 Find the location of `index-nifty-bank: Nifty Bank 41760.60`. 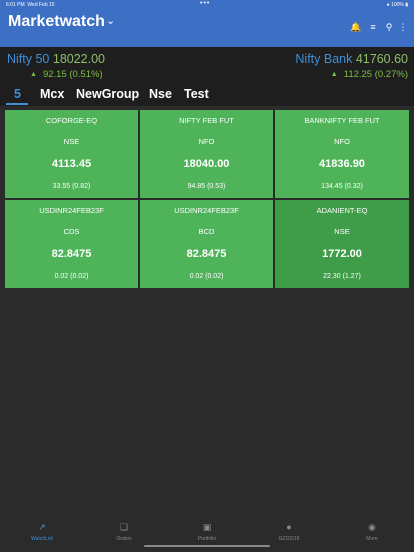

index-nifty-bank: Nifty Bank 41760.60 is located at coordinates (351, 59).